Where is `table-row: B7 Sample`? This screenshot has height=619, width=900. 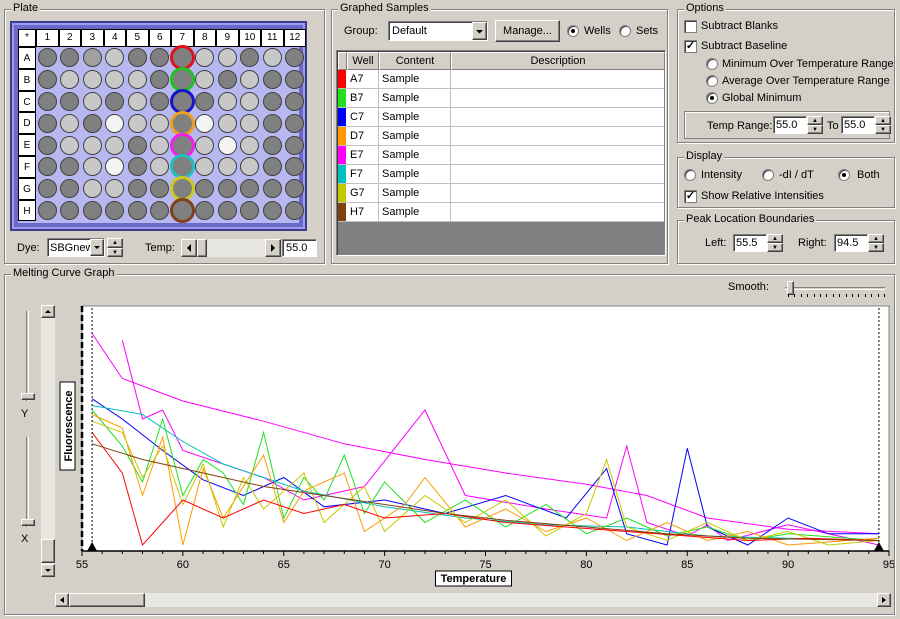 table-row: B7 Sample is located at coordinates (501, 98).